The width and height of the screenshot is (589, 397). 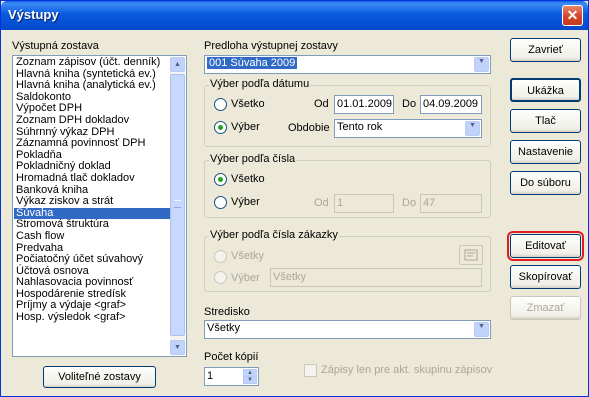 I want to click on report-list-item: Výkaz ziskov a strát, so click(x=92, y=202).